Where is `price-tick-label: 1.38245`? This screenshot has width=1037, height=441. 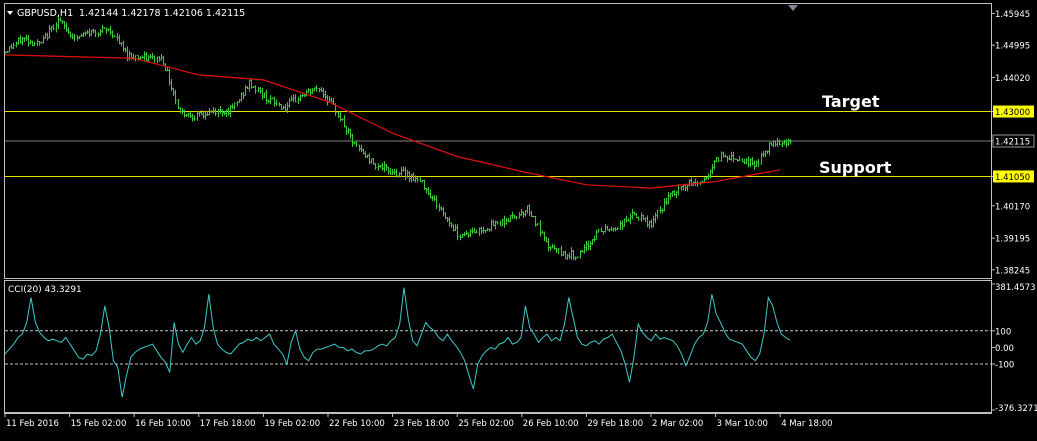
price-tick-label: 1.38245 is located at coordinates (1012, 271).